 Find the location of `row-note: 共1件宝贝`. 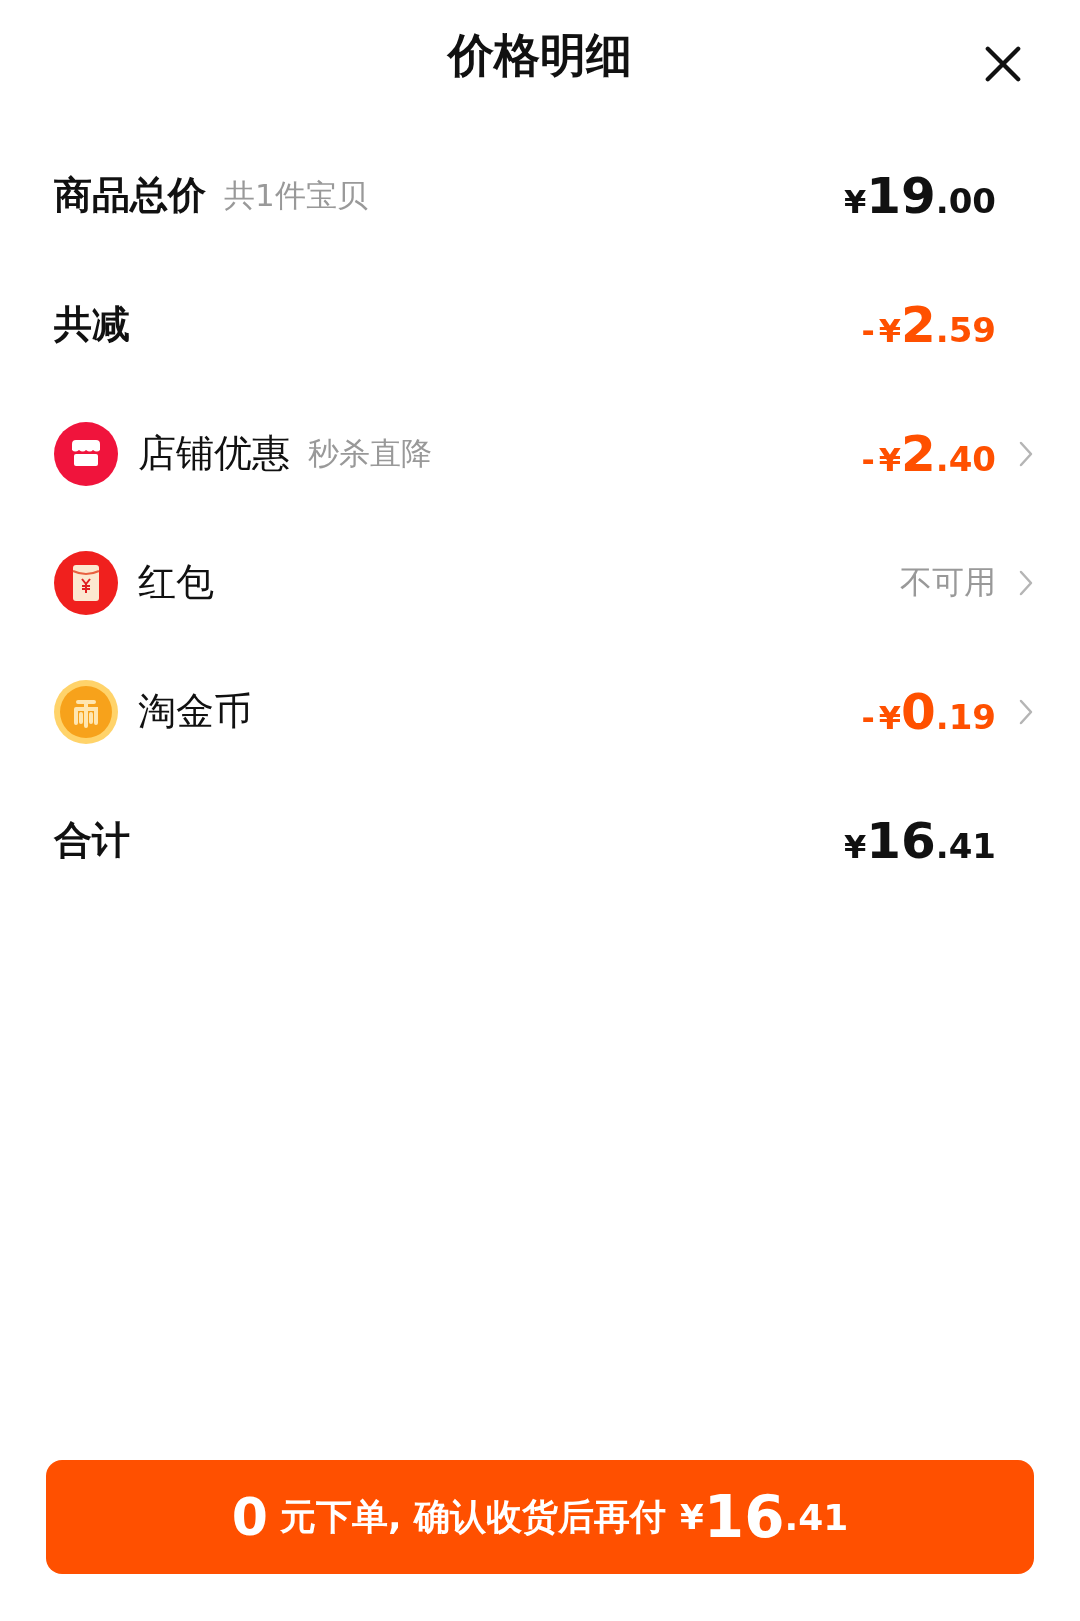

row-note: 共1件宝贝 is located at coordinates (296, 195).